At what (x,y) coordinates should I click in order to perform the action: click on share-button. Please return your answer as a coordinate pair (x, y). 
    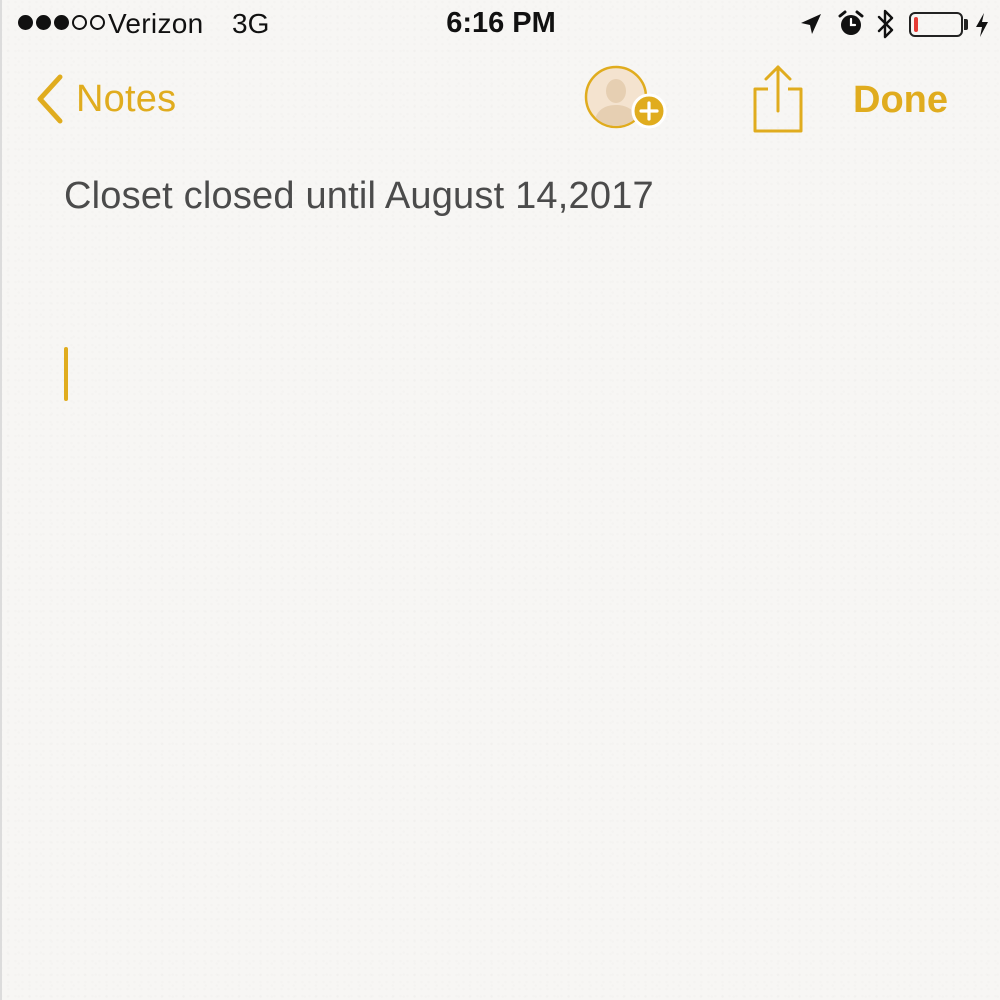
    Looking at the image, I should click on (778, 99).